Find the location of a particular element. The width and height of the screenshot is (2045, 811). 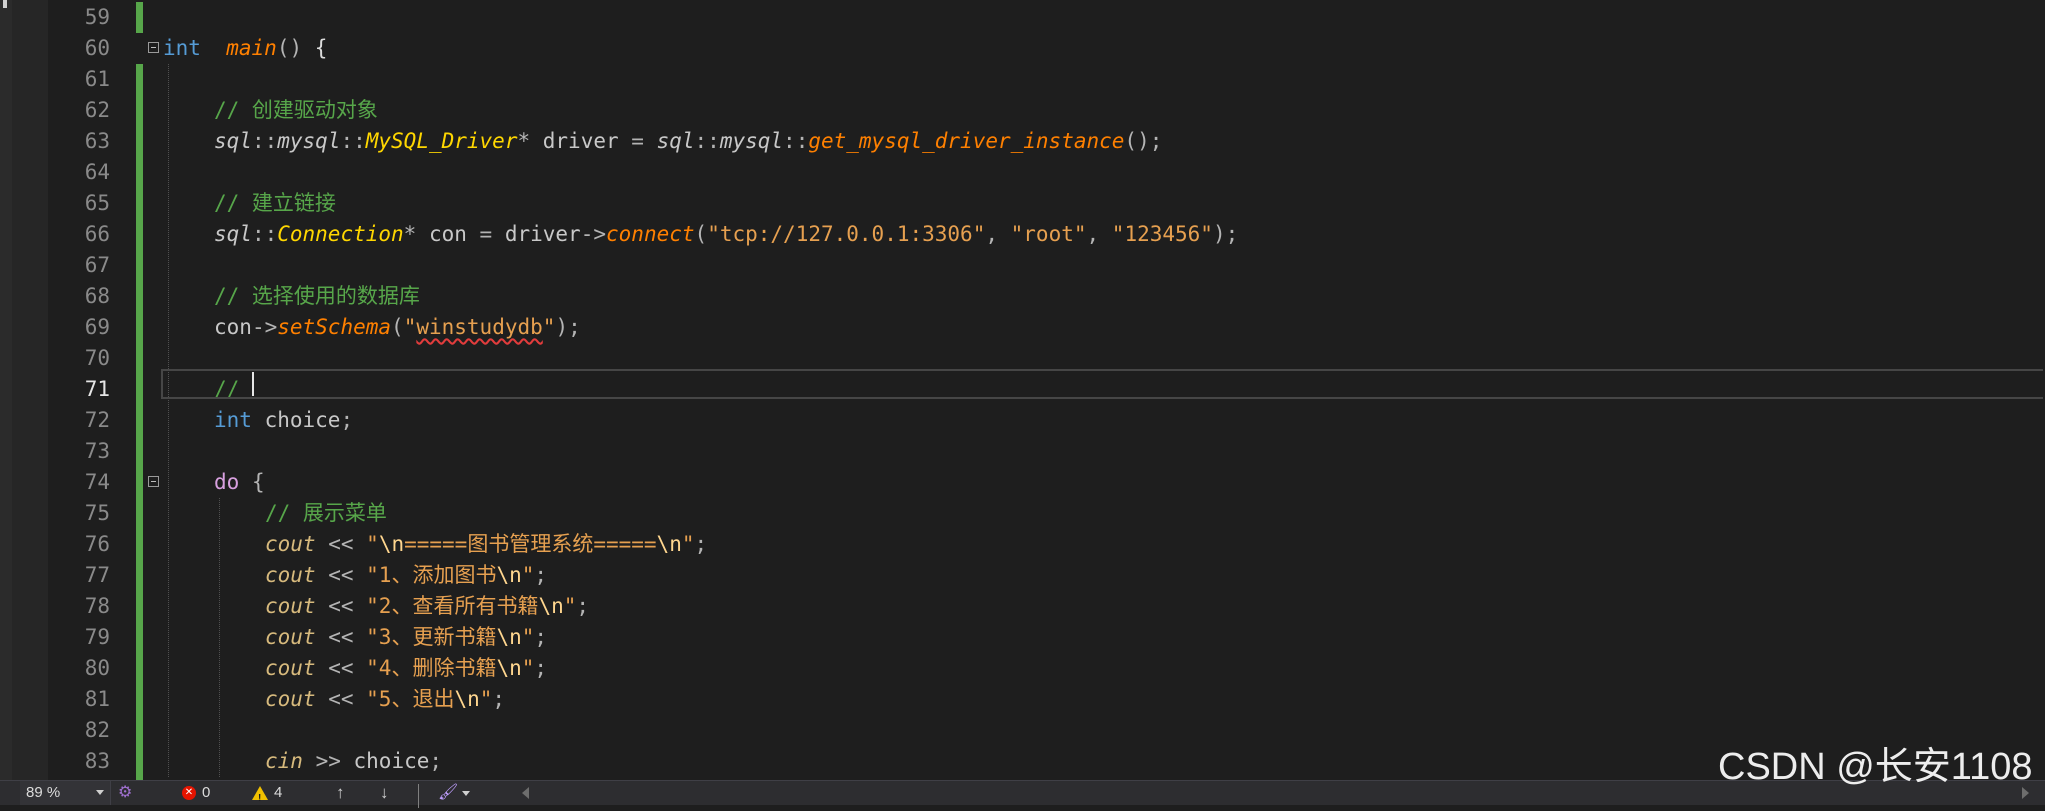

code-line: 59 is located at coordinates (1022, 17).